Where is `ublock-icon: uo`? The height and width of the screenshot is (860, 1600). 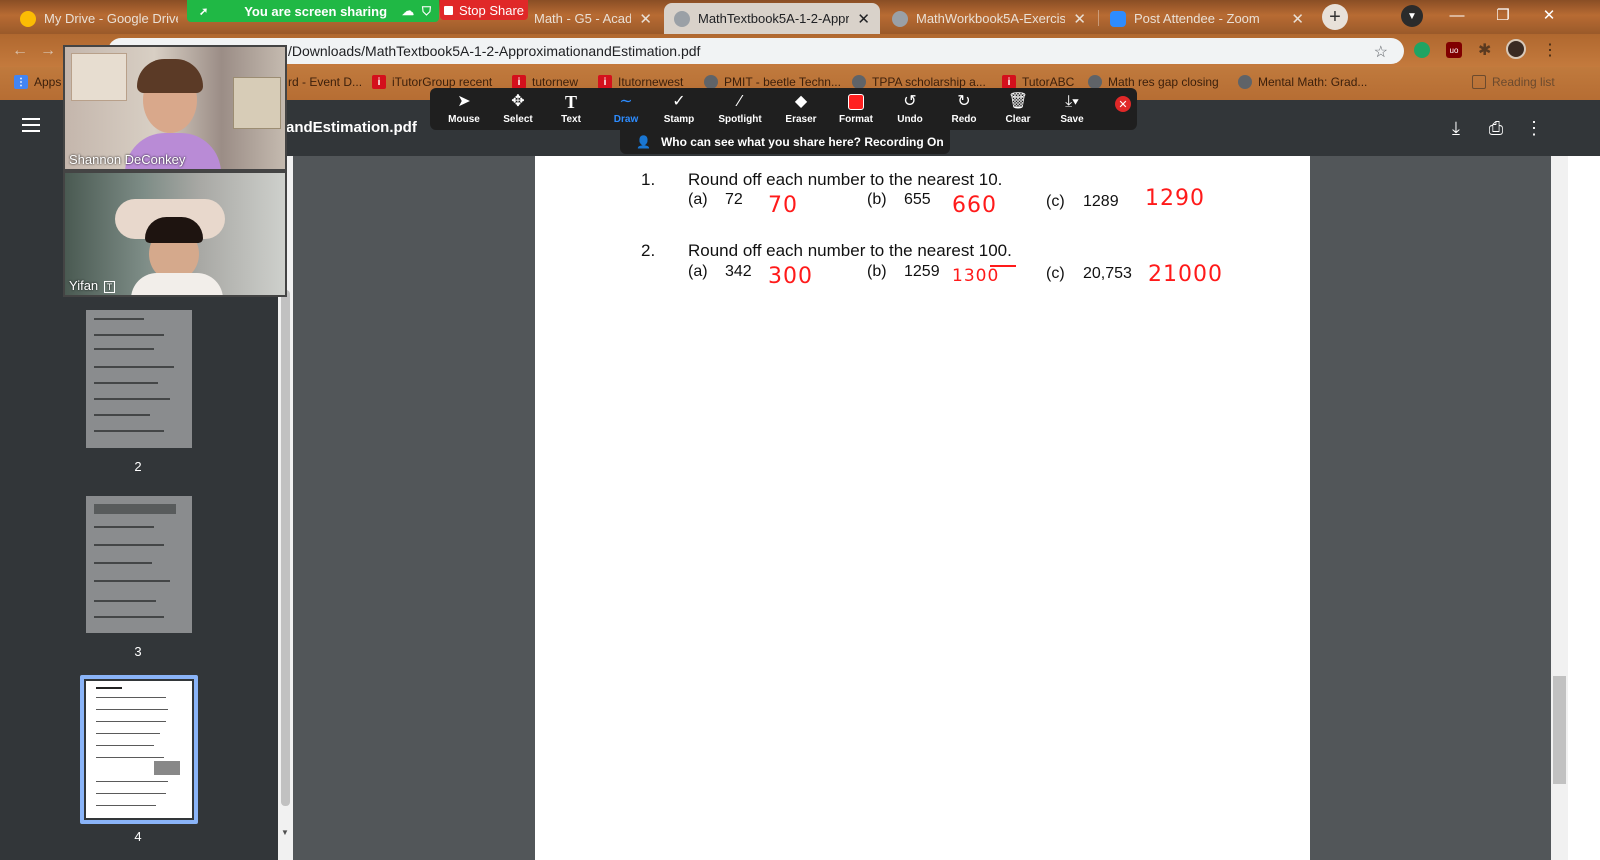 ublock-icon: uo is located at coordinates (1454, 50).